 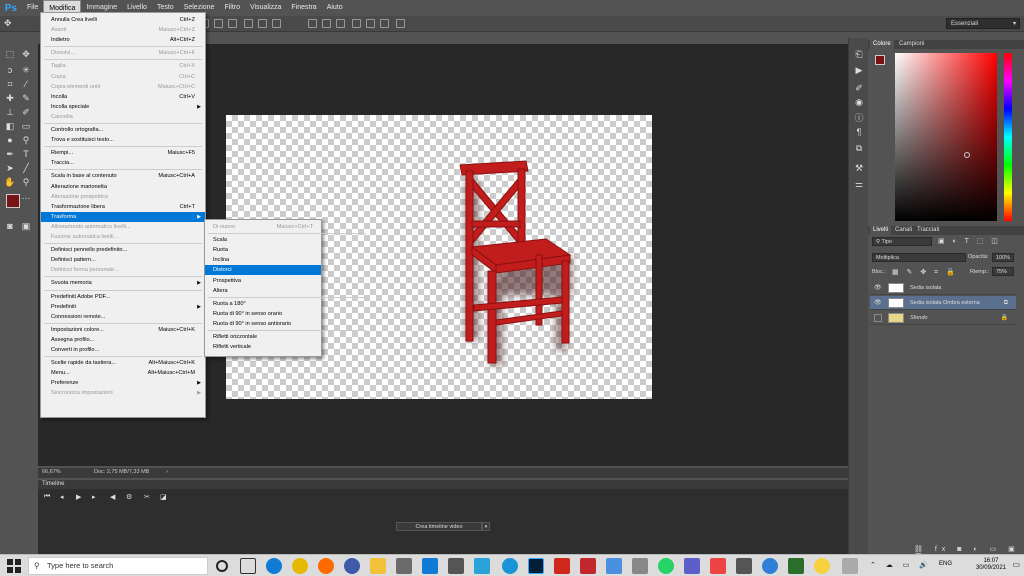 I want to click on whatsapp-icon, so click(x=666, y=566).